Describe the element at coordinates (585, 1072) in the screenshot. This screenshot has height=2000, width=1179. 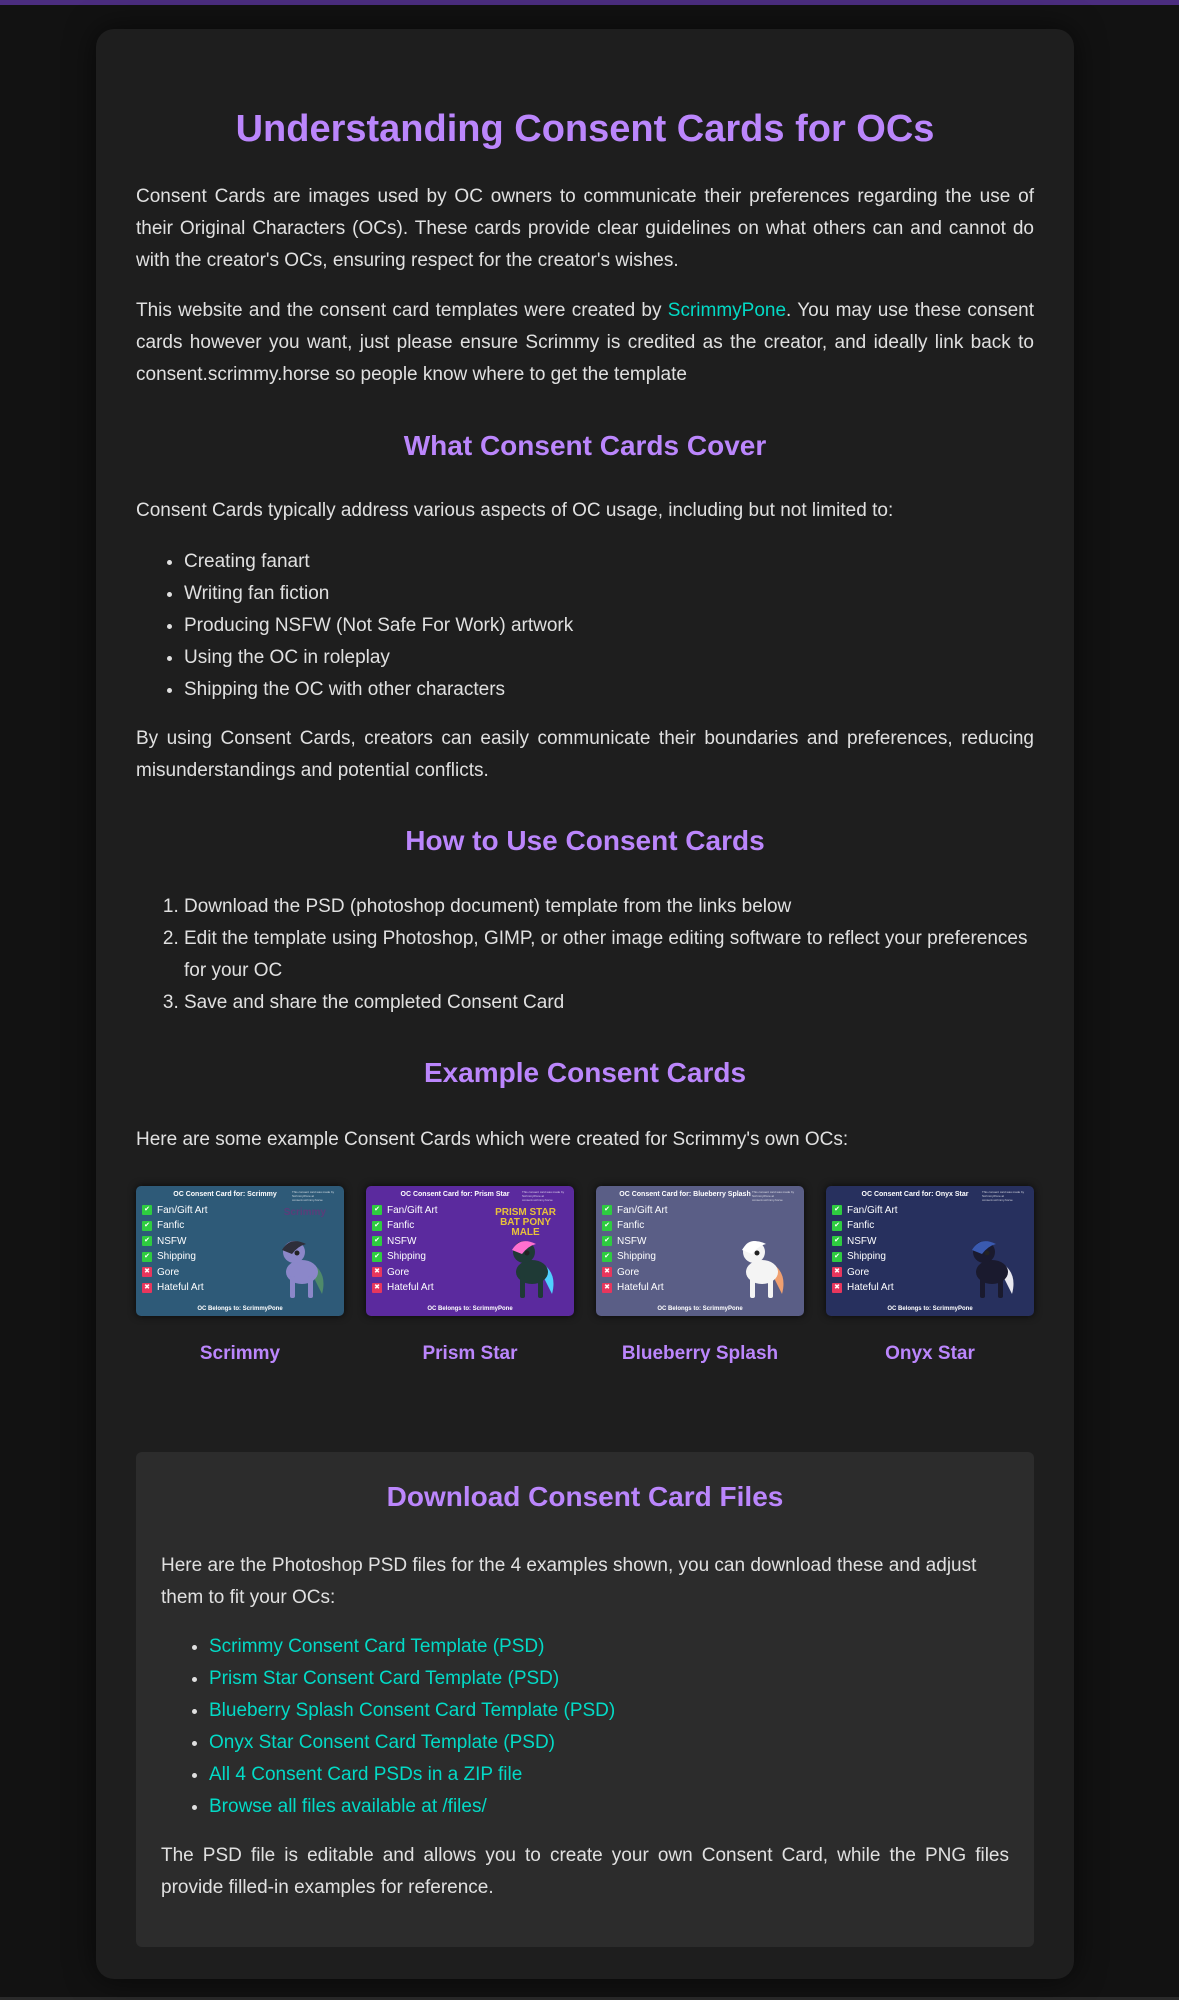
I see `section-heading-examples: Example Consent Cards` at that location.